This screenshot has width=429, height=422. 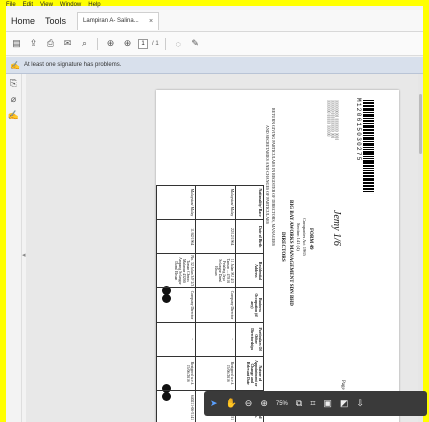 What do you see at coordinates (249, 403) in the screenshot?
I see `zoom-out-icon: ⊖` at bounding box center [249, 403].